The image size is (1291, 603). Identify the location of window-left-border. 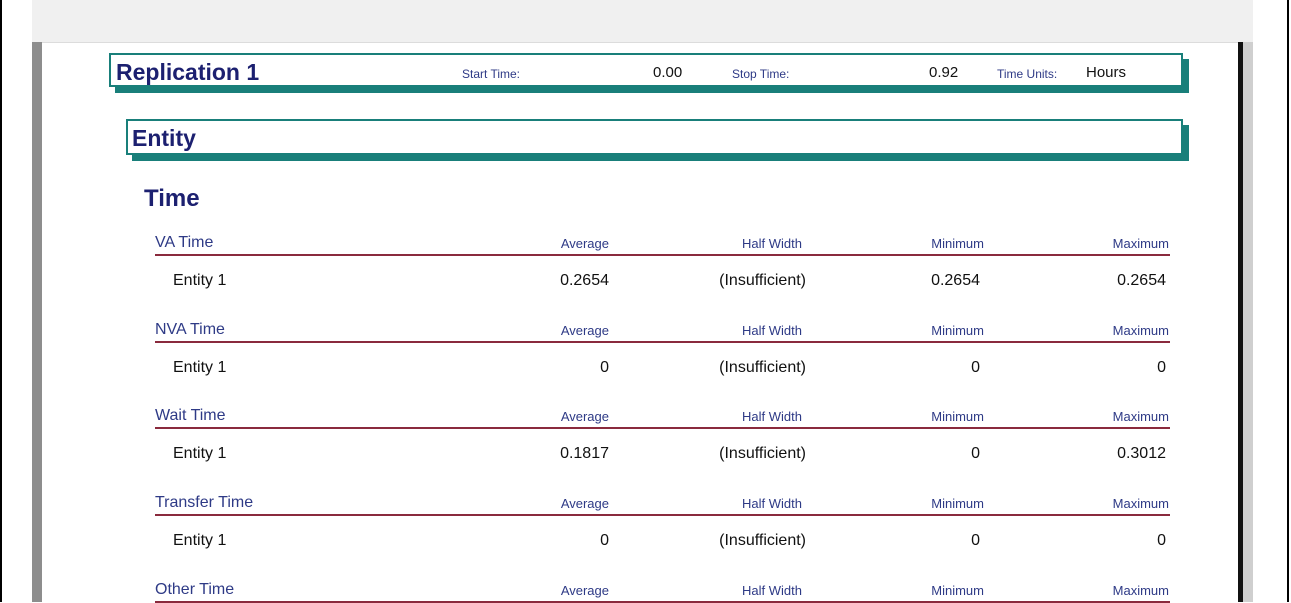
(1, 301).